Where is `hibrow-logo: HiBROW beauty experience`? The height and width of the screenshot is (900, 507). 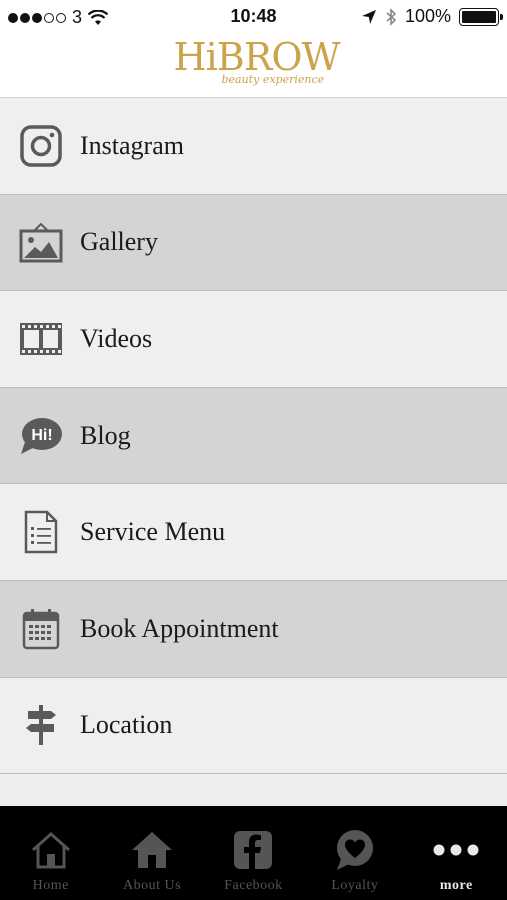 hibrow-logo: HiBROW beauty experience is located at coordinates (257, 64).